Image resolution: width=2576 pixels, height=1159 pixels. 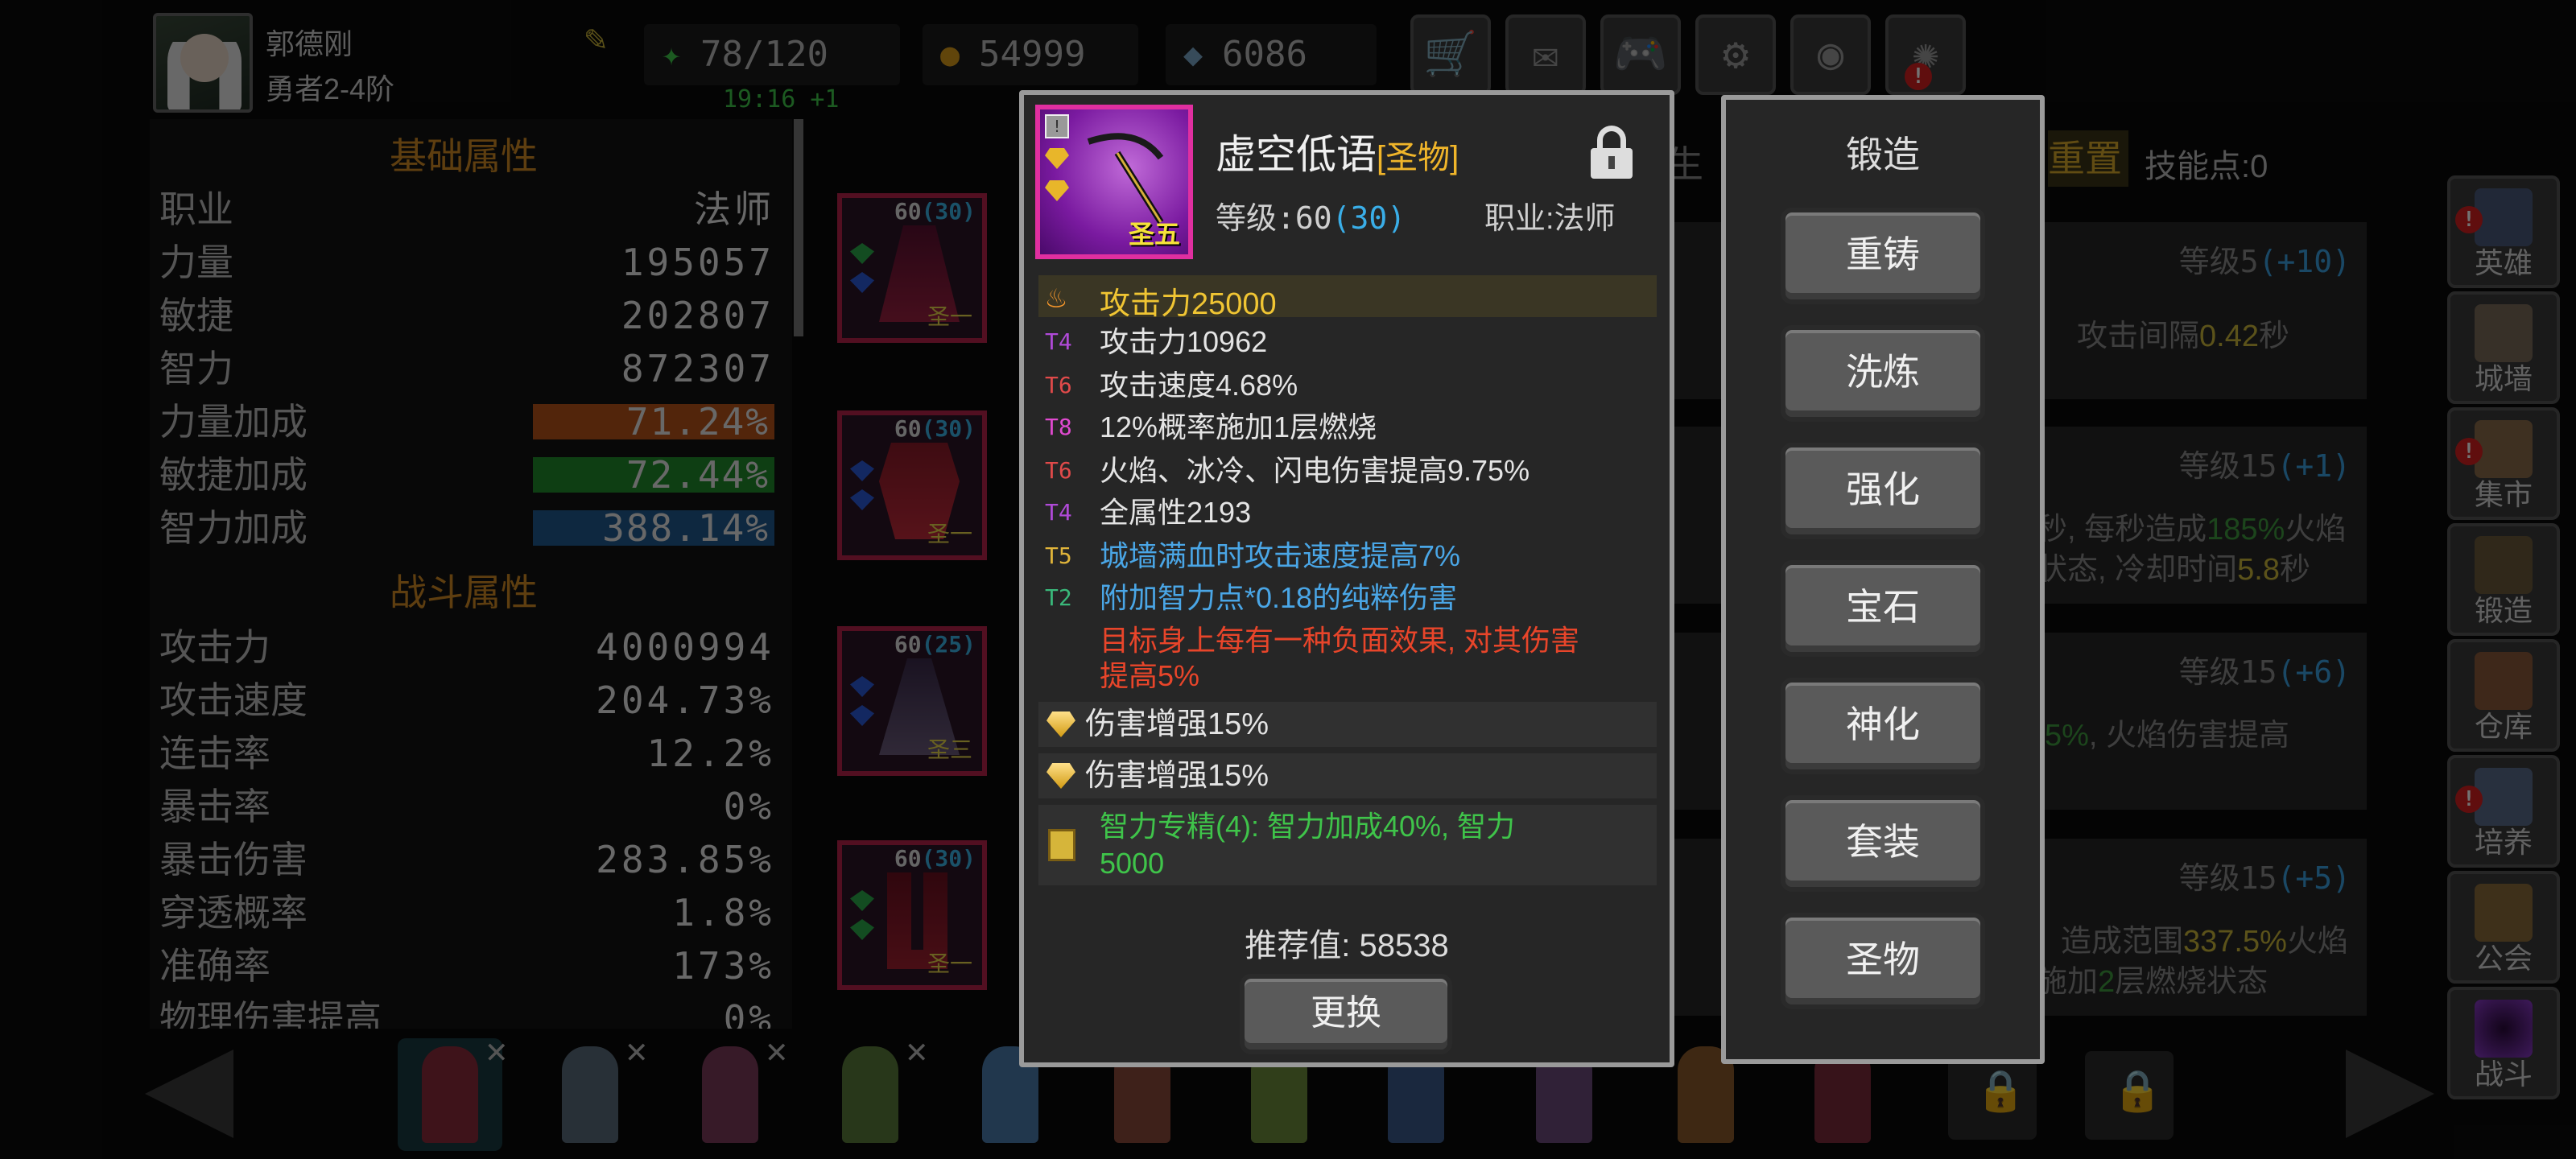 I want to click on anvil-icon, so click(x=2504, y=565).